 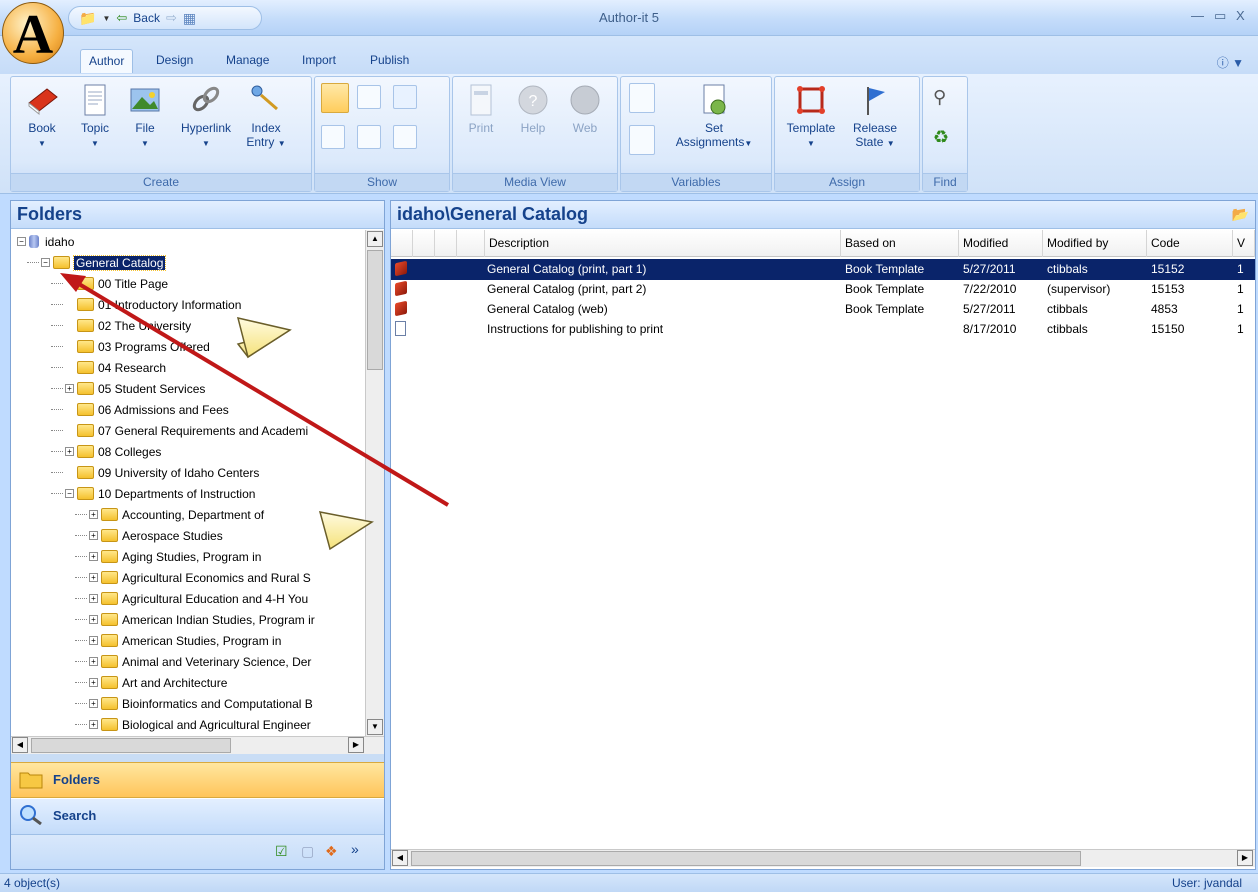 I want to click on tree-node: + Bioinformatics and Computational B, so click(x=194, y=703).